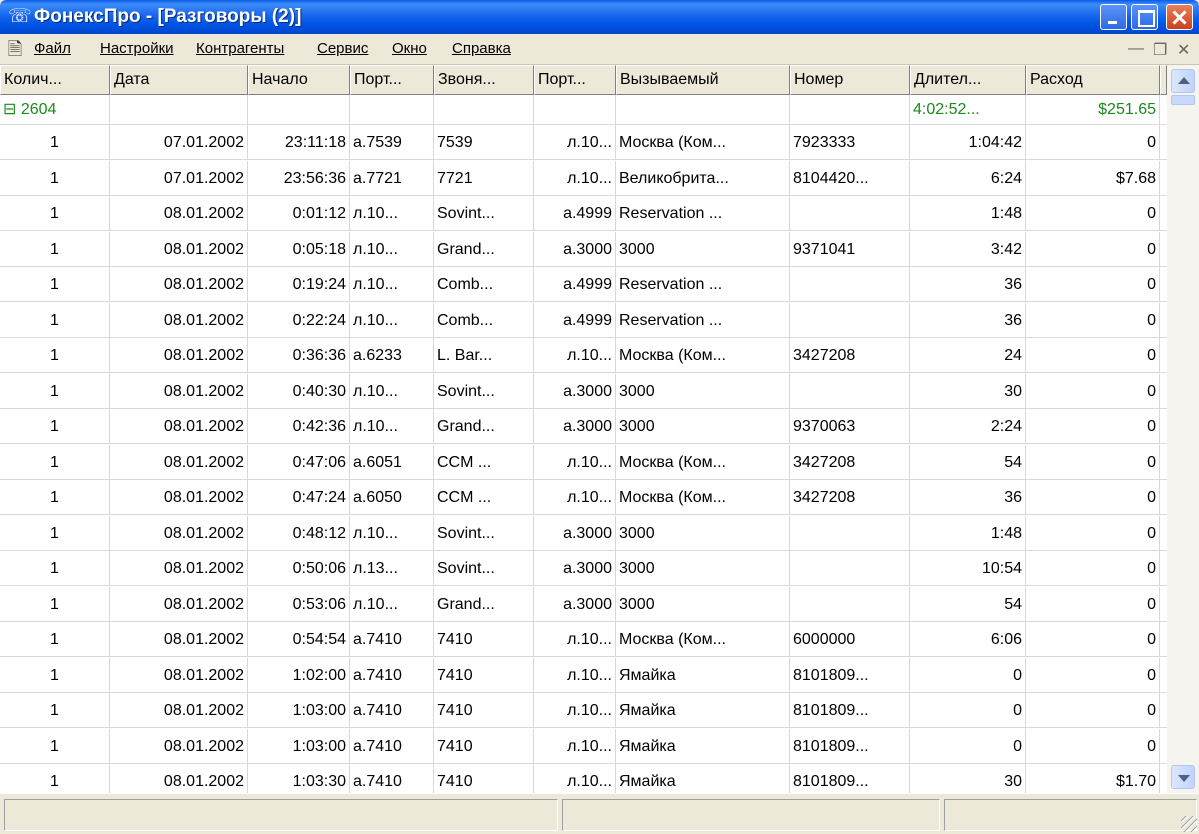 The width and height of the screenshot is (1199, 834). What do you see at coordinates (299, 142) in the screenshot?
I see `cell-start: 23:11:18` at bounding box center [299, 142].